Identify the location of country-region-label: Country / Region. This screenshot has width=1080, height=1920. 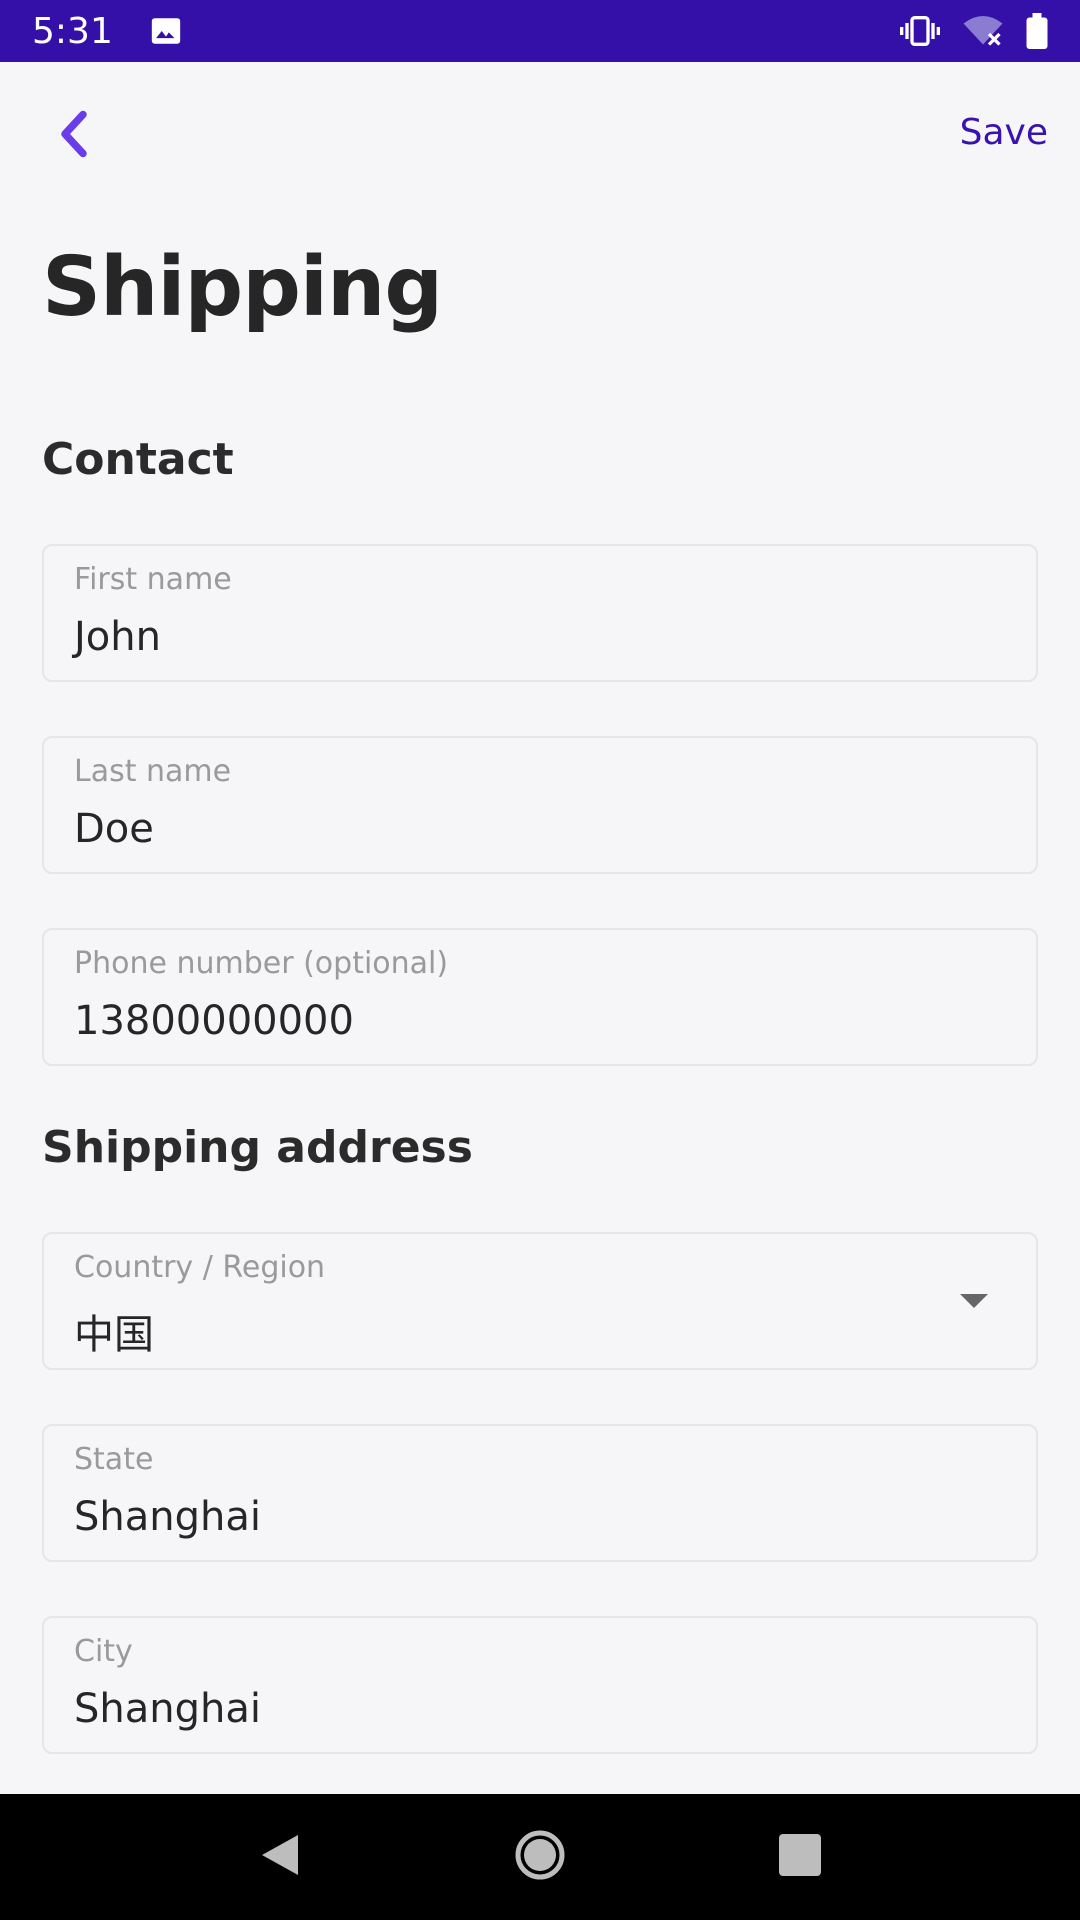
(200, 1267).